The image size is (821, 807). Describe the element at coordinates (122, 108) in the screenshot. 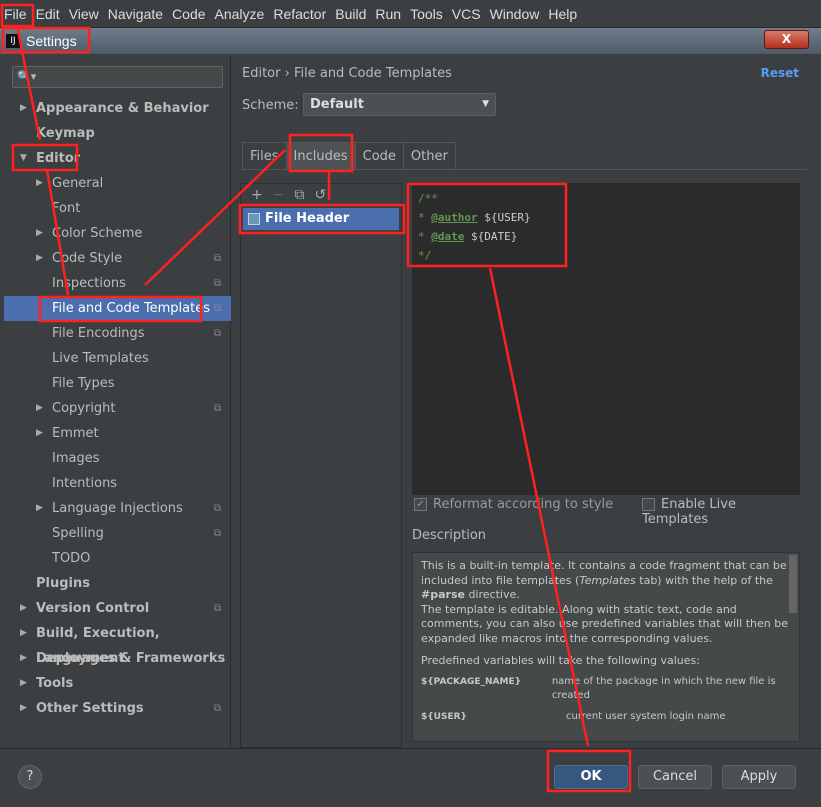

I see `sidebar-item-label: Appearance & Behavior` at that location.